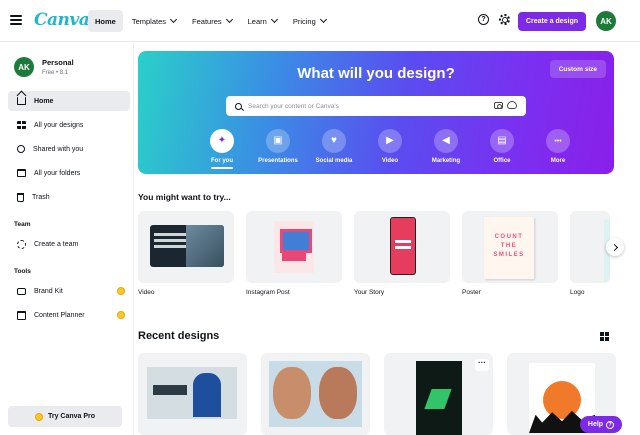 This screenshot has height=435, width=640. What do you see at coordinates (69, 125) in the screenshot?
I see `sidebar-item-all-designs: All your designs` at bounding box center [69, 125].